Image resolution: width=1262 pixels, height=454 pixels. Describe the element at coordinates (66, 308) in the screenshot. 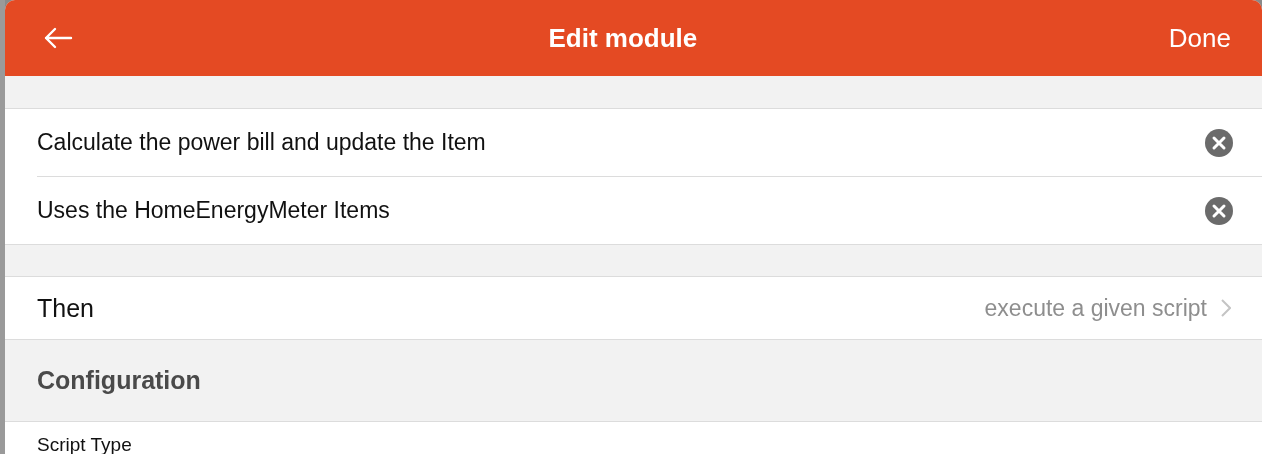

I see `then-label: Then` at that location.